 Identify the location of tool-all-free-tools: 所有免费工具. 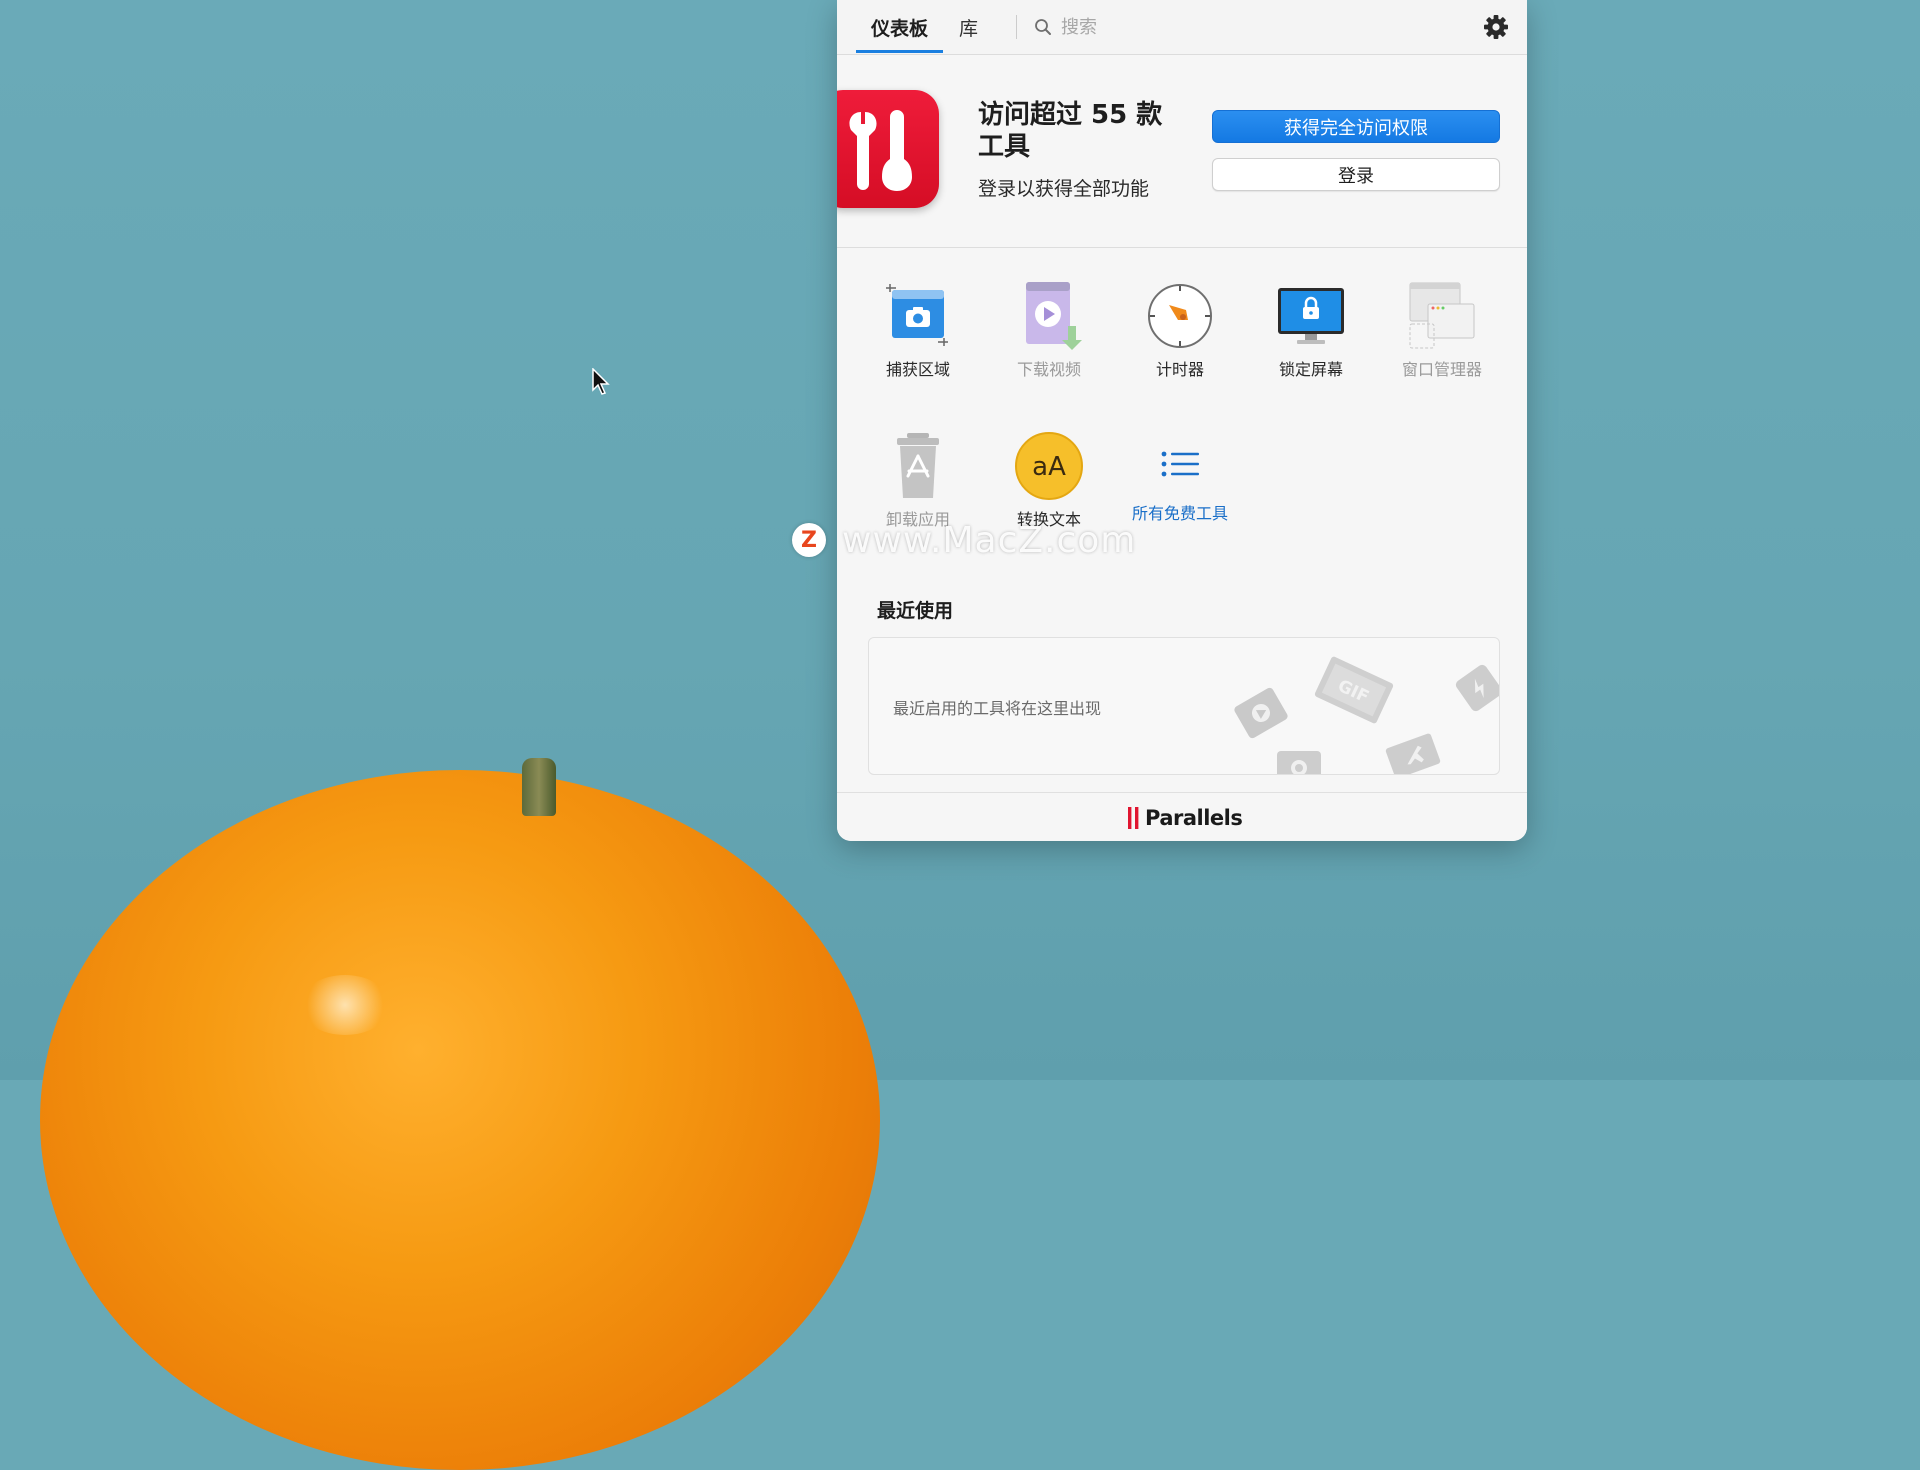
(1180, 476).